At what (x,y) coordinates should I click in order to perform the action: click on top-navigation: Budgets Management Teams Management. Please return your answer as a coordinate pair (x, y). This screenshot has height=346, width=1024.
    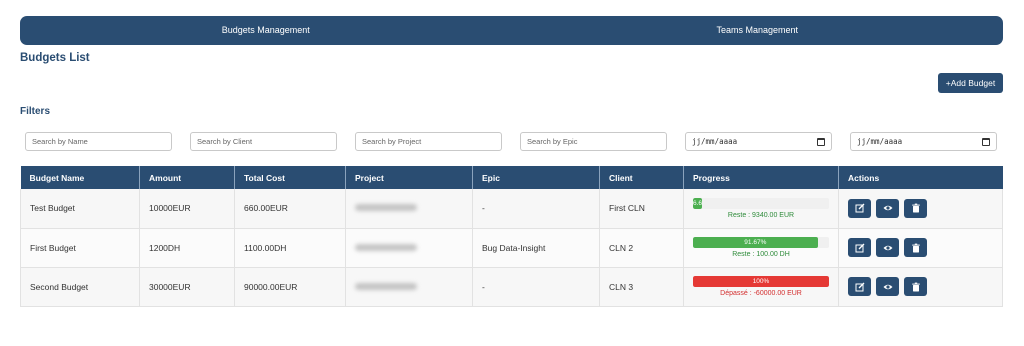
    Looking at the image, I should click on (511, 30).